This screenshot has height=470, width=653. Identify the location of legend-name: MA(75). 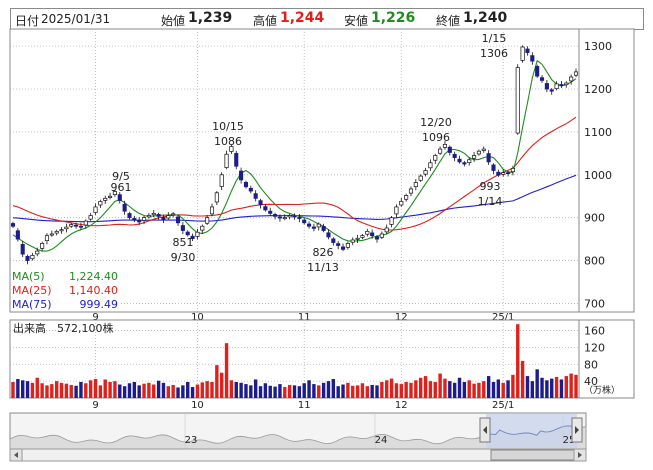
(32, 304).